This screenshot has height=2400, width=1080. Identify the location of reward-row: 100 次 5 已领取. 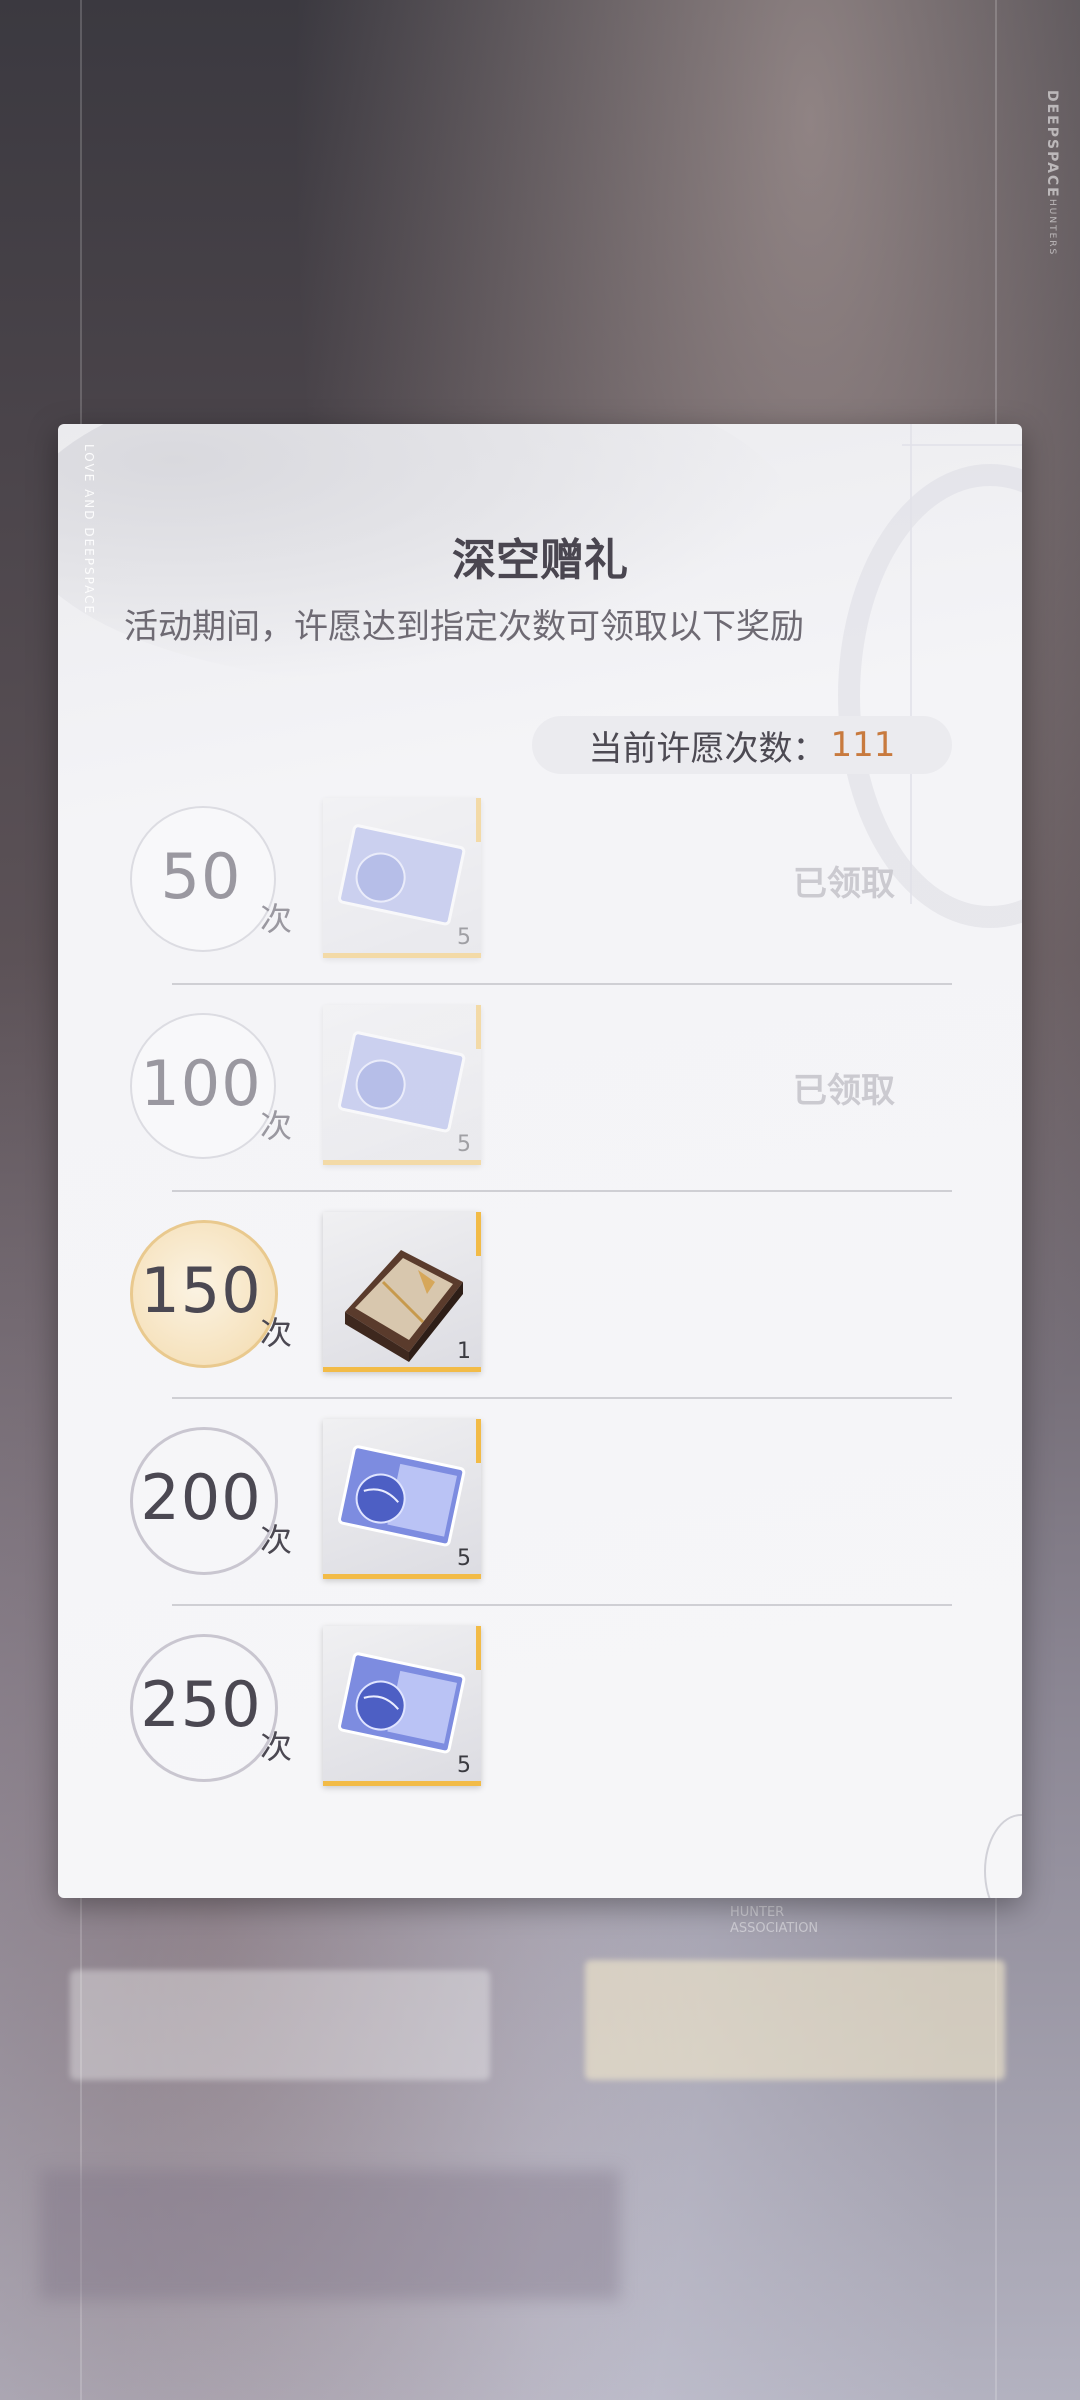
(540, 1112).